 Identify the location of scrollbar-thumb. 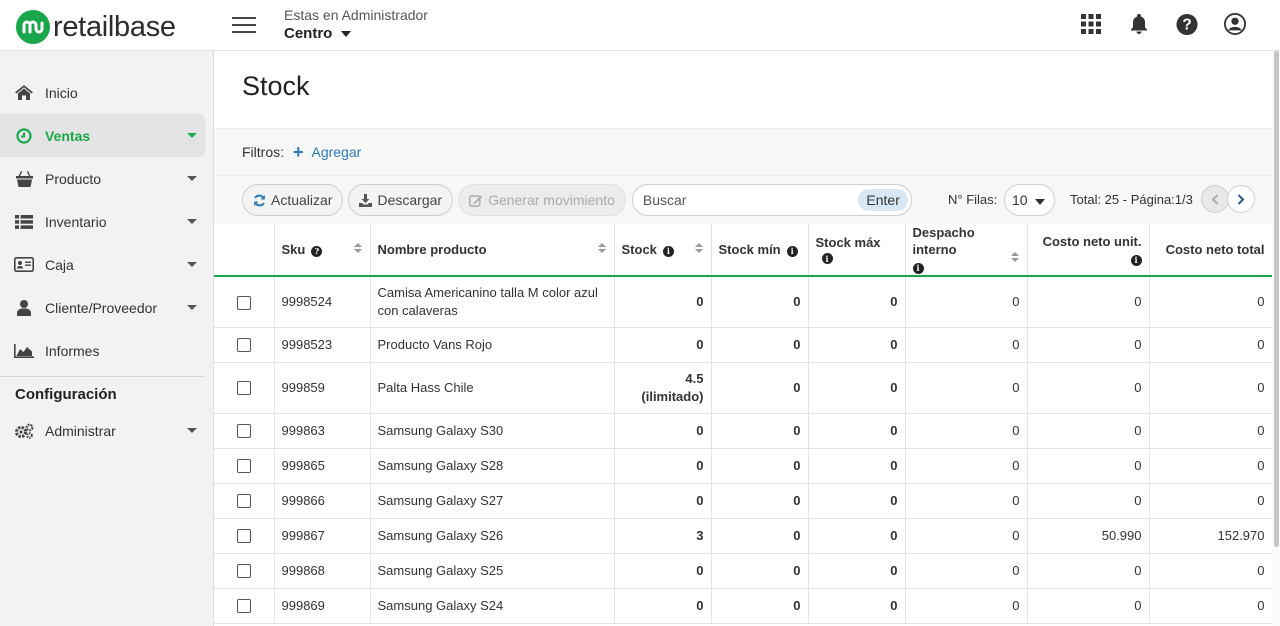
(1276, 299).